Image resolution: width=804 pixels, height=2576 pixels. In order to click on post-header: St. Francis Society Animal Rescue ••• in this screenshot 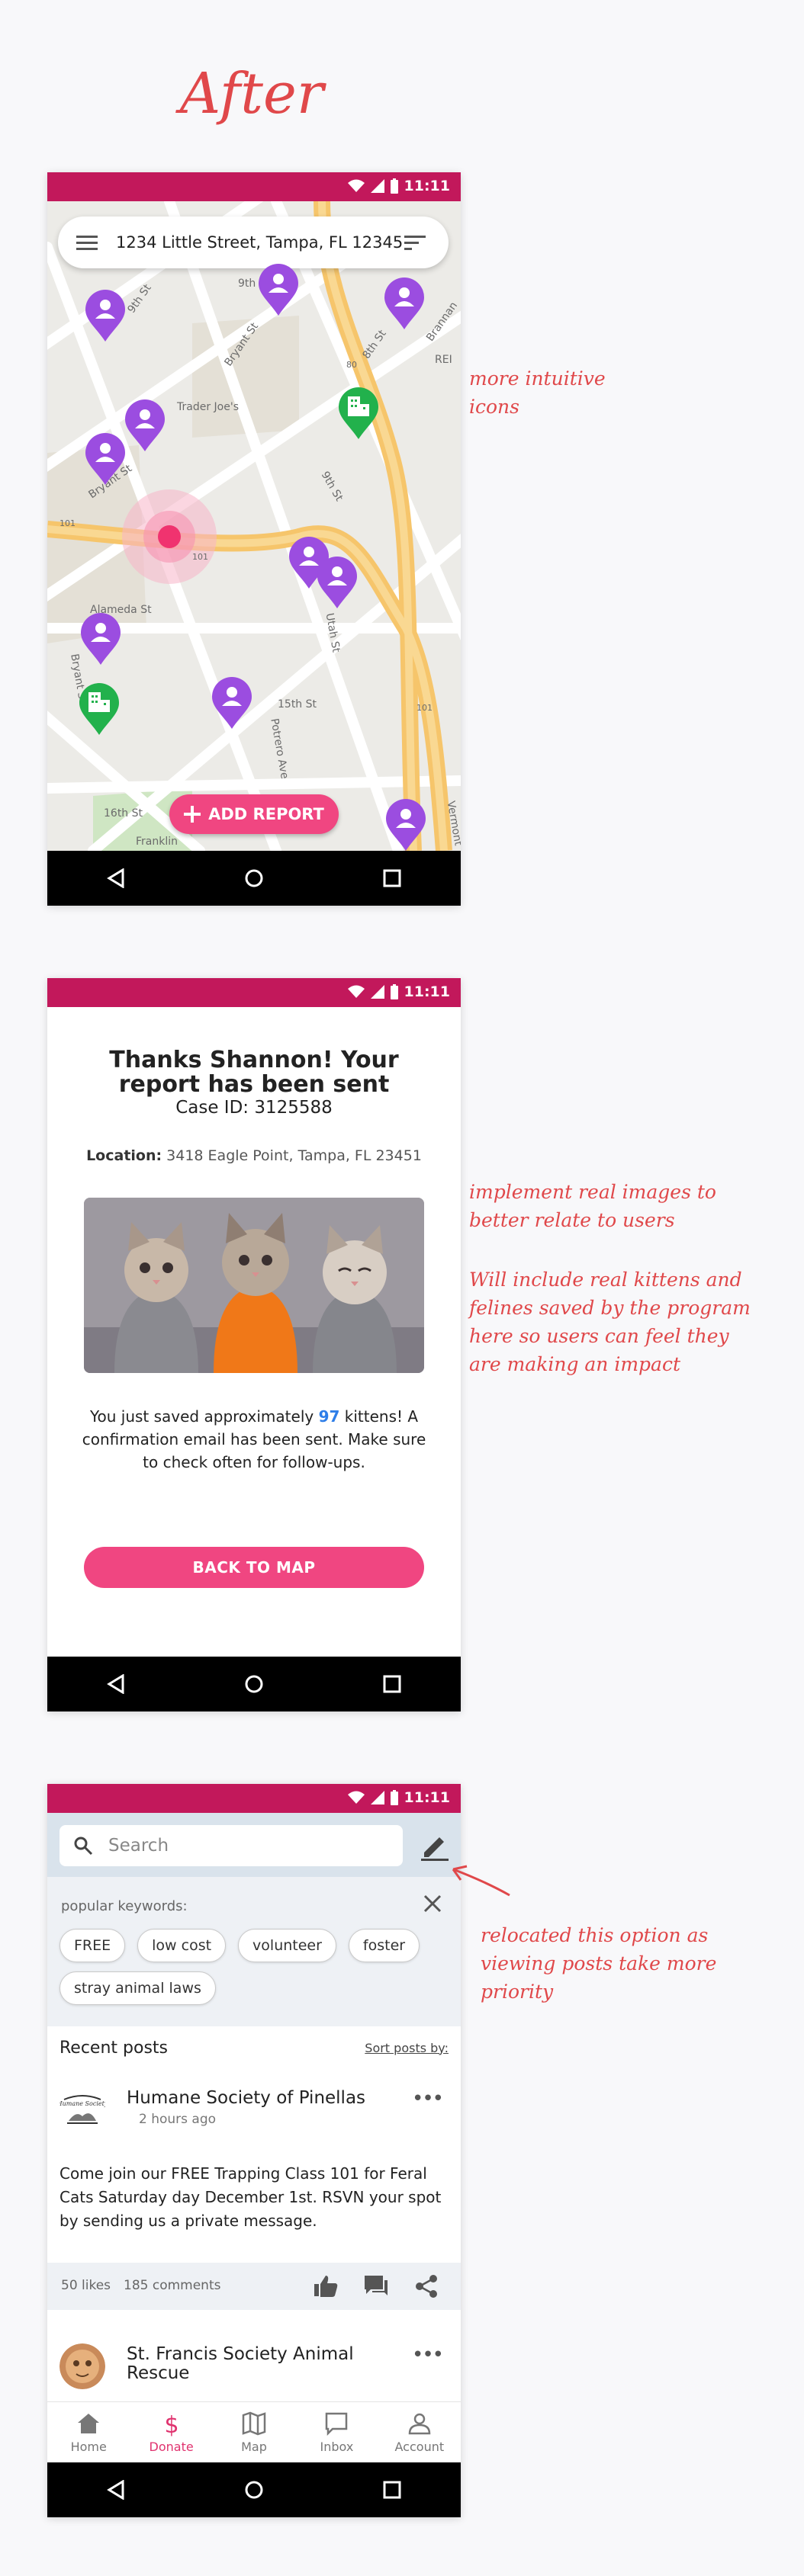, I will do `click(254, 2367)`.